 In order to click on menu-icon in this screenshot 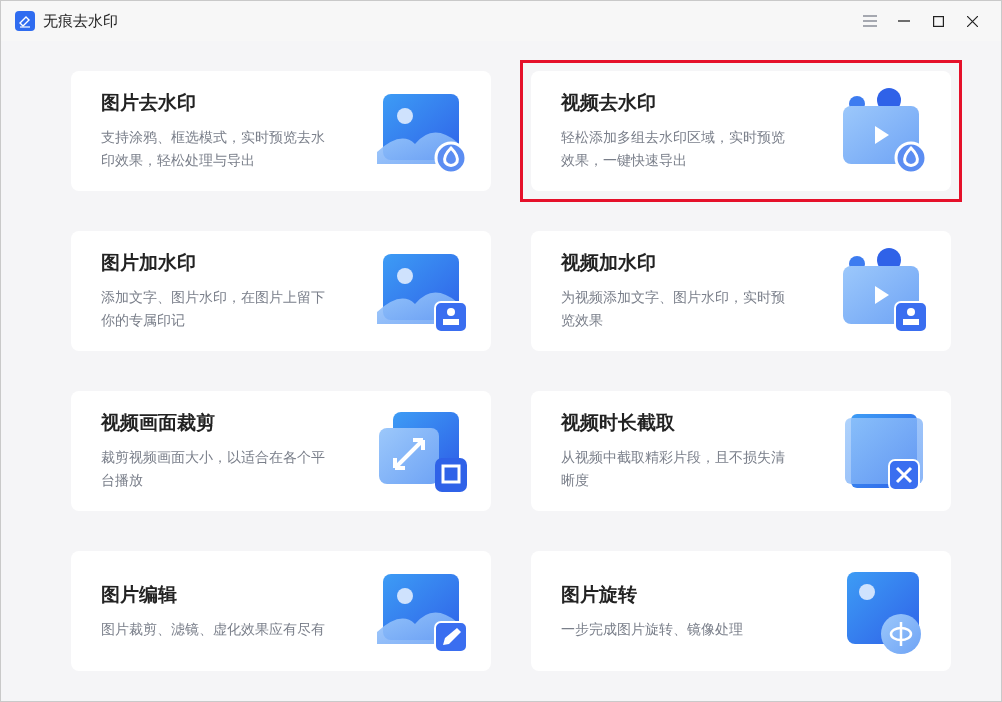, I will do `click(870, 21)`.